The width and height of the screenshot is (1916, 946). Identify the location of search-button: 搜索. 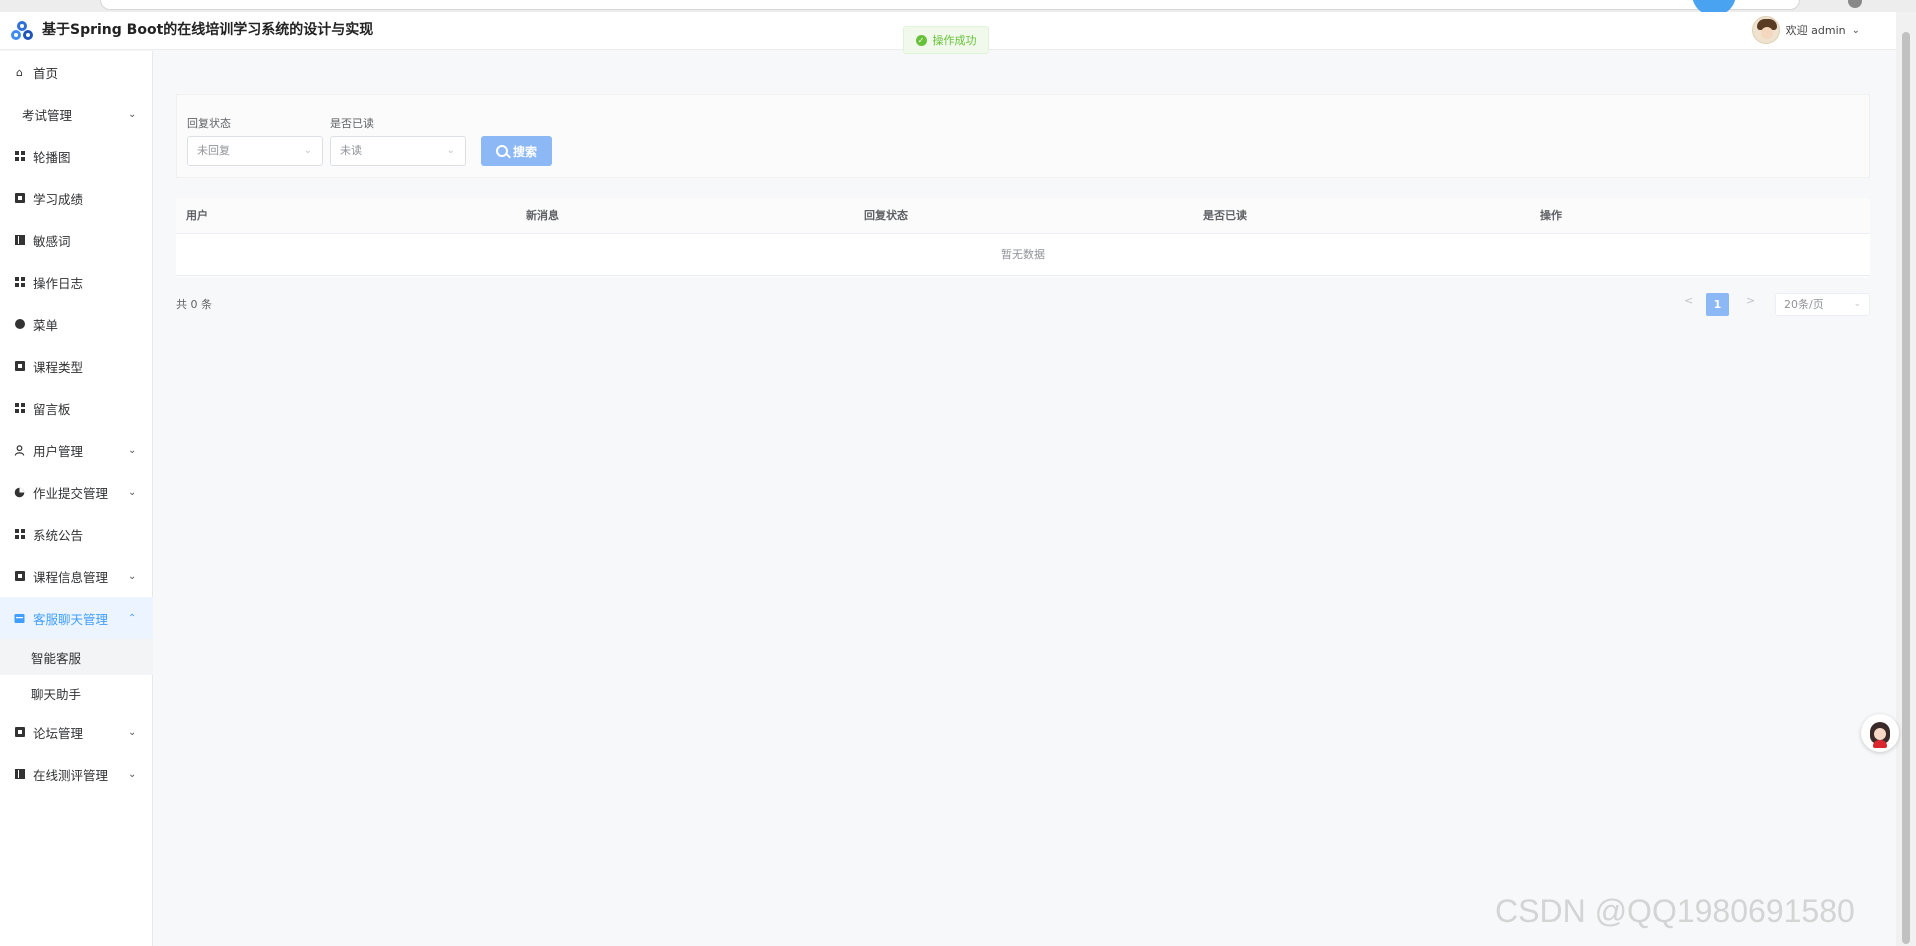
(516, 151).